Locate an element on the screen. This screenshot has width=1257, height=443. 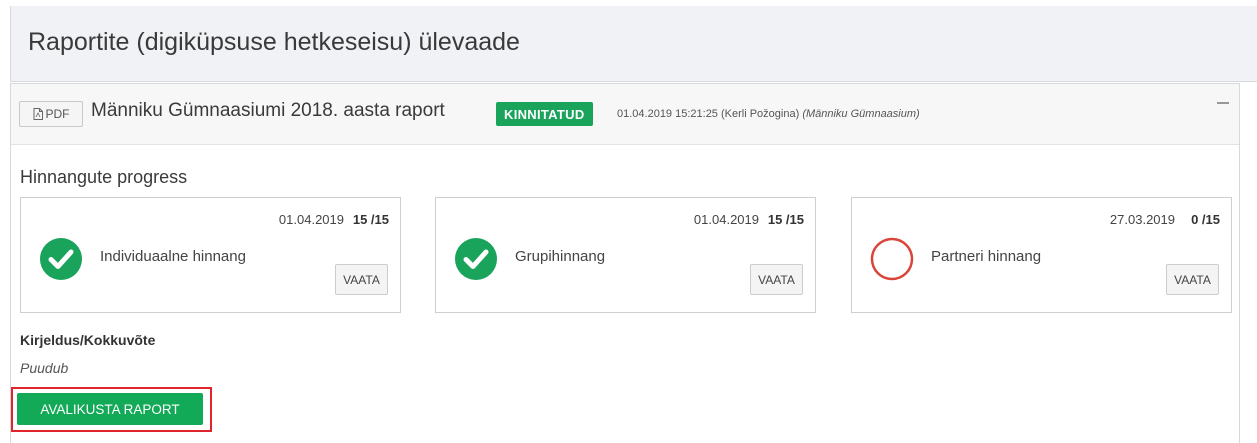
section-title: Hinnangute progress is located at coordinates (104, 177).